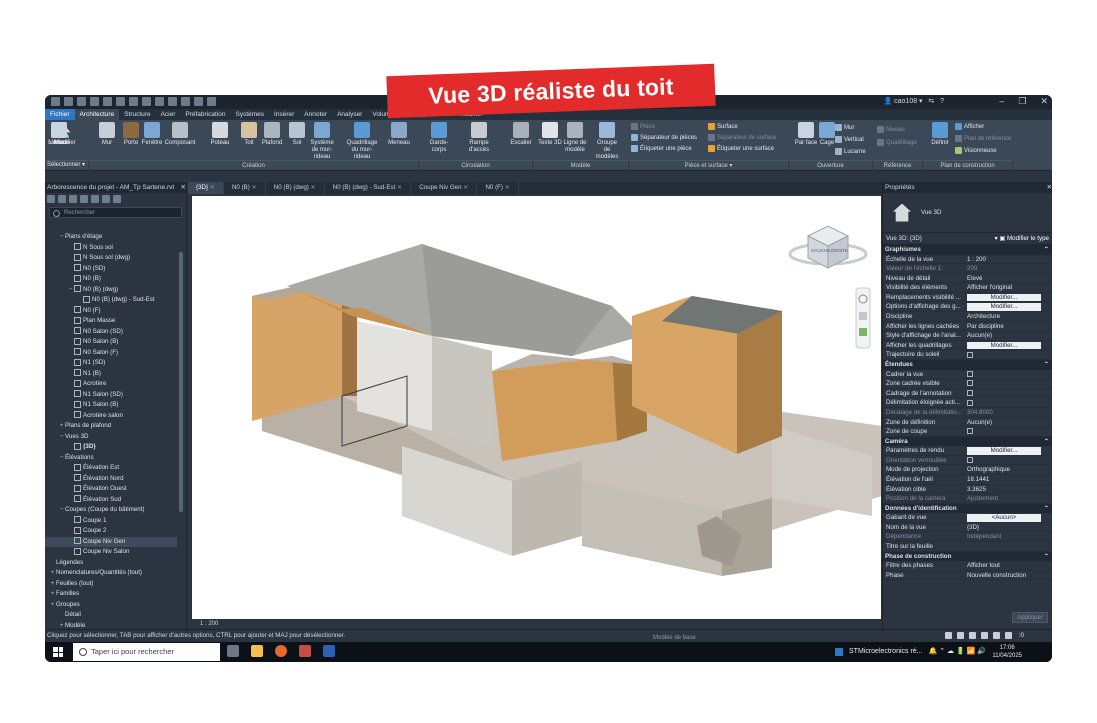  Describe the element at coordinates (904, 238) in the screenshot. I see `view-selector: Vue 3D: {3D}` at that location.